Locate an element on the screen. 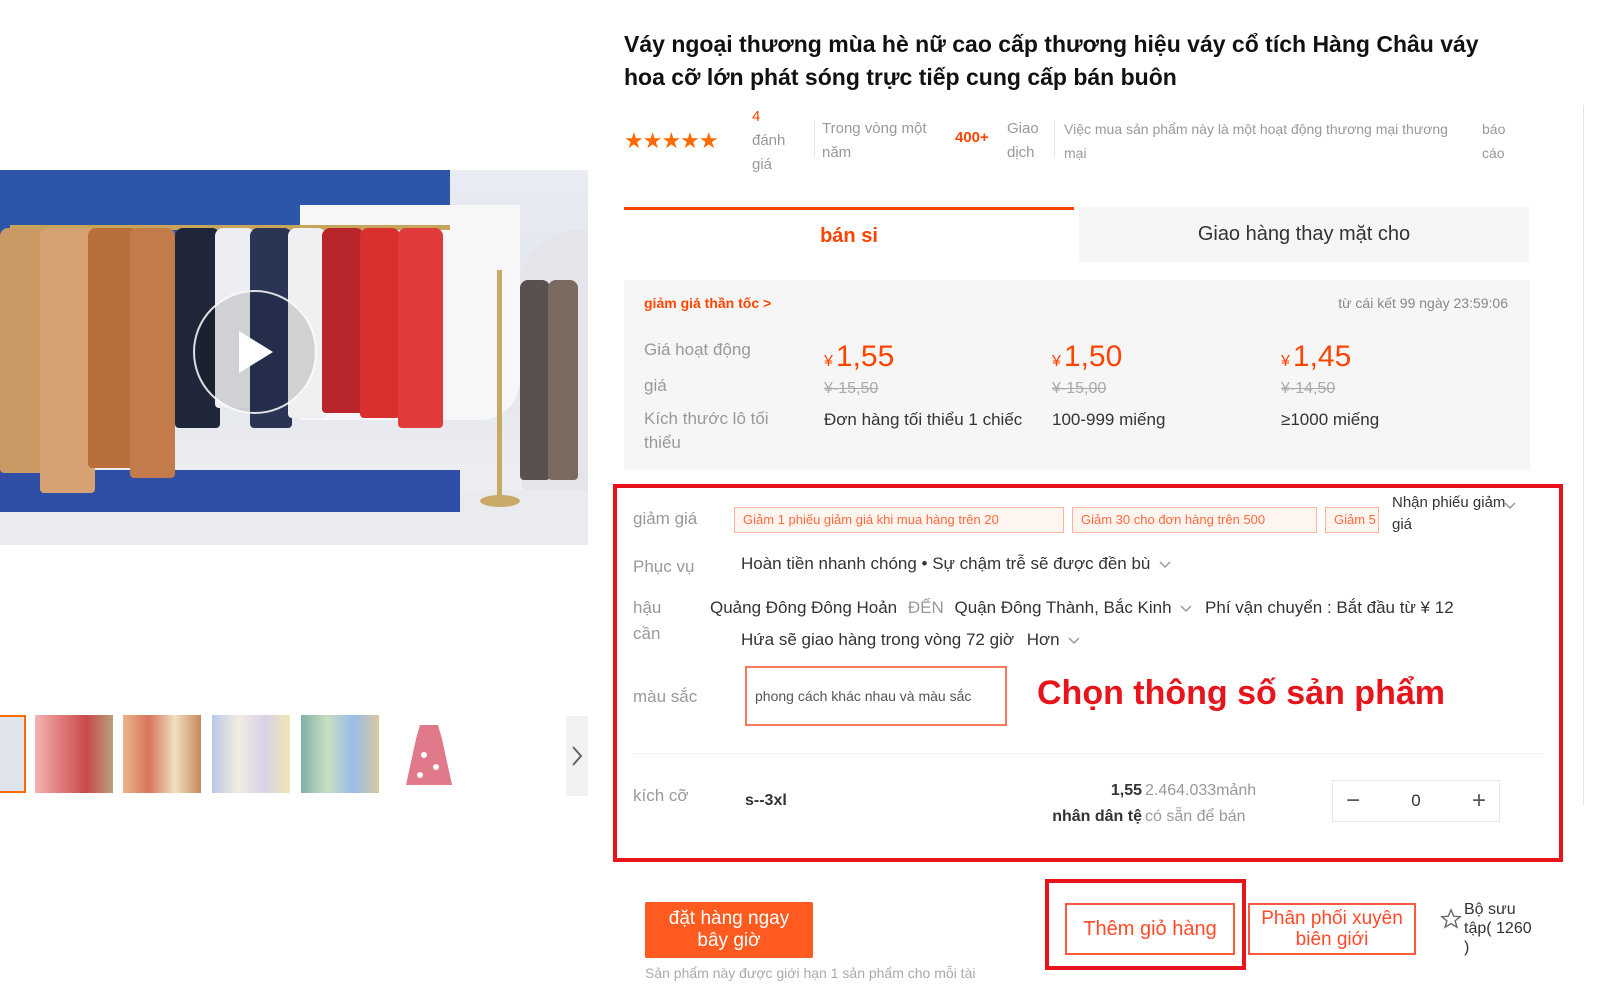 This screenshot has width=1600, height=1000. tier-original-price: ¥-15,00 is located at coordinates (1079, 388).